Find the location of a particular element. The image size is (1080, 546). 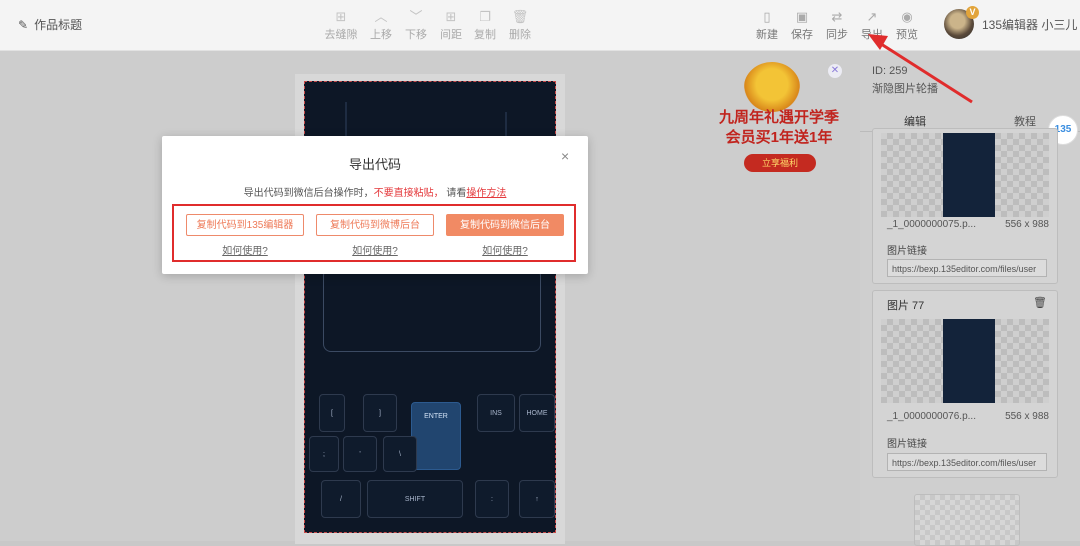

annotation-arrow is located at coordinates (920, 69).